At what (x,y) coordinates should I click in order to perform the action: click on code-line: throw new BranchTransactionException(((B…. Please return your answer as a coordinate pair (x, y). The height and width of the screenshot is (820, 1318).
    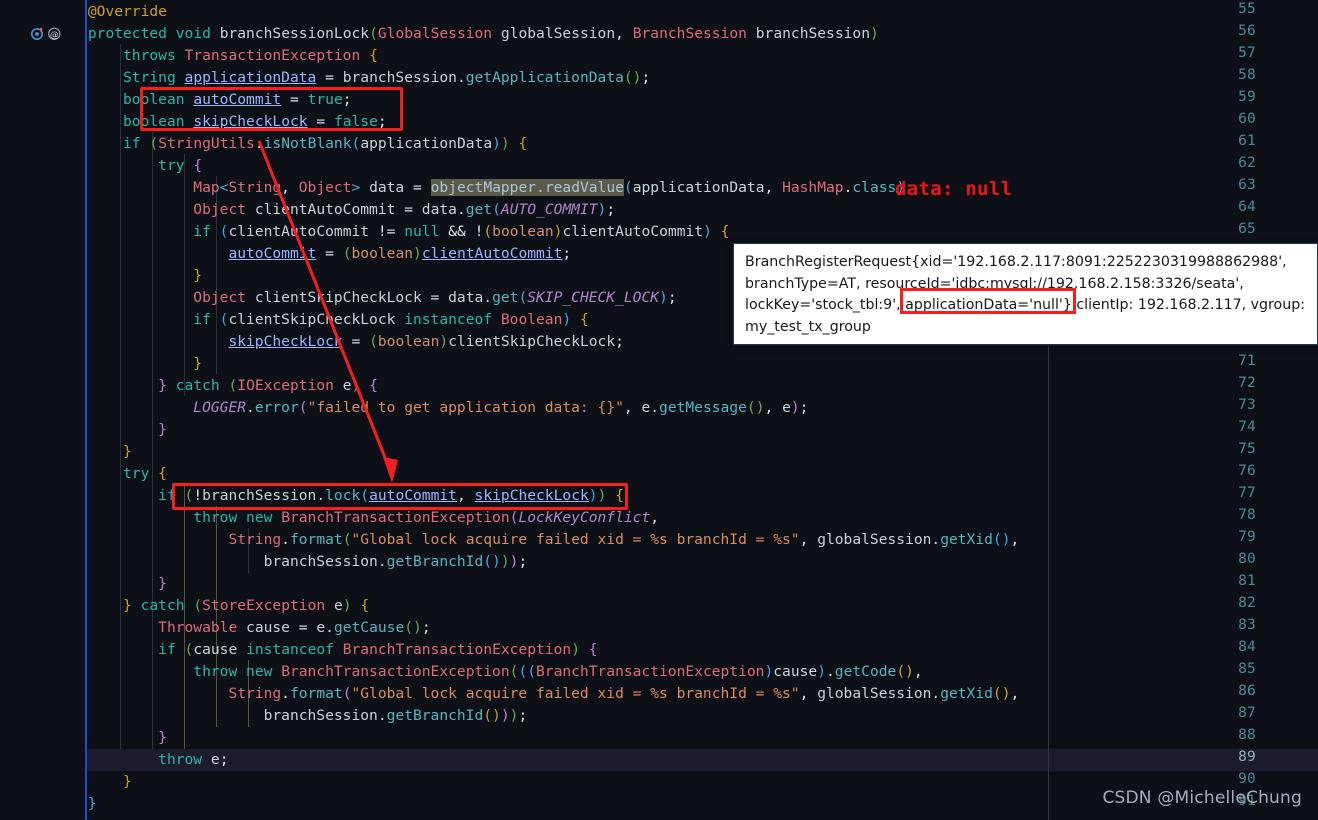
    Looking at the image, I should click on (461, 672).